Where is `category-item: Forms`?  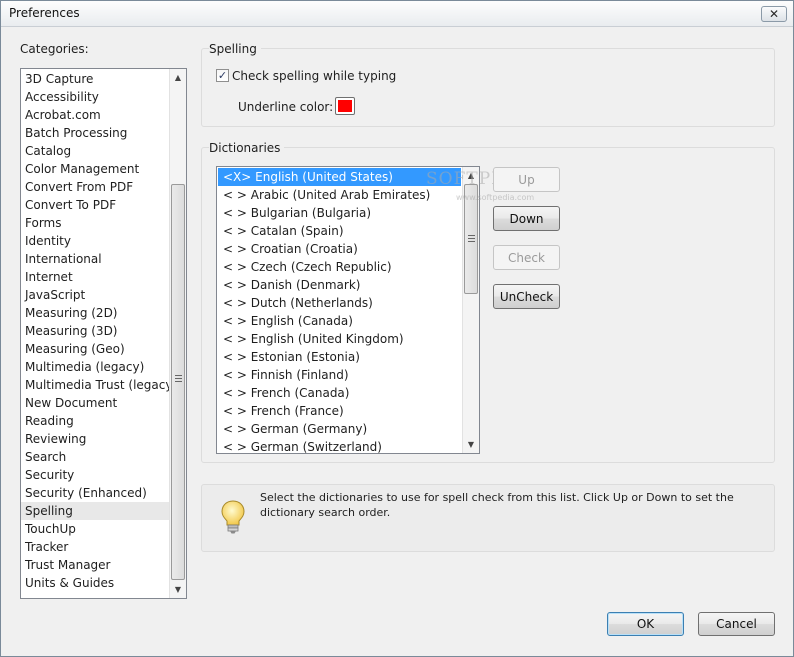 category-item: Forms is located at coordinates (95, 223).